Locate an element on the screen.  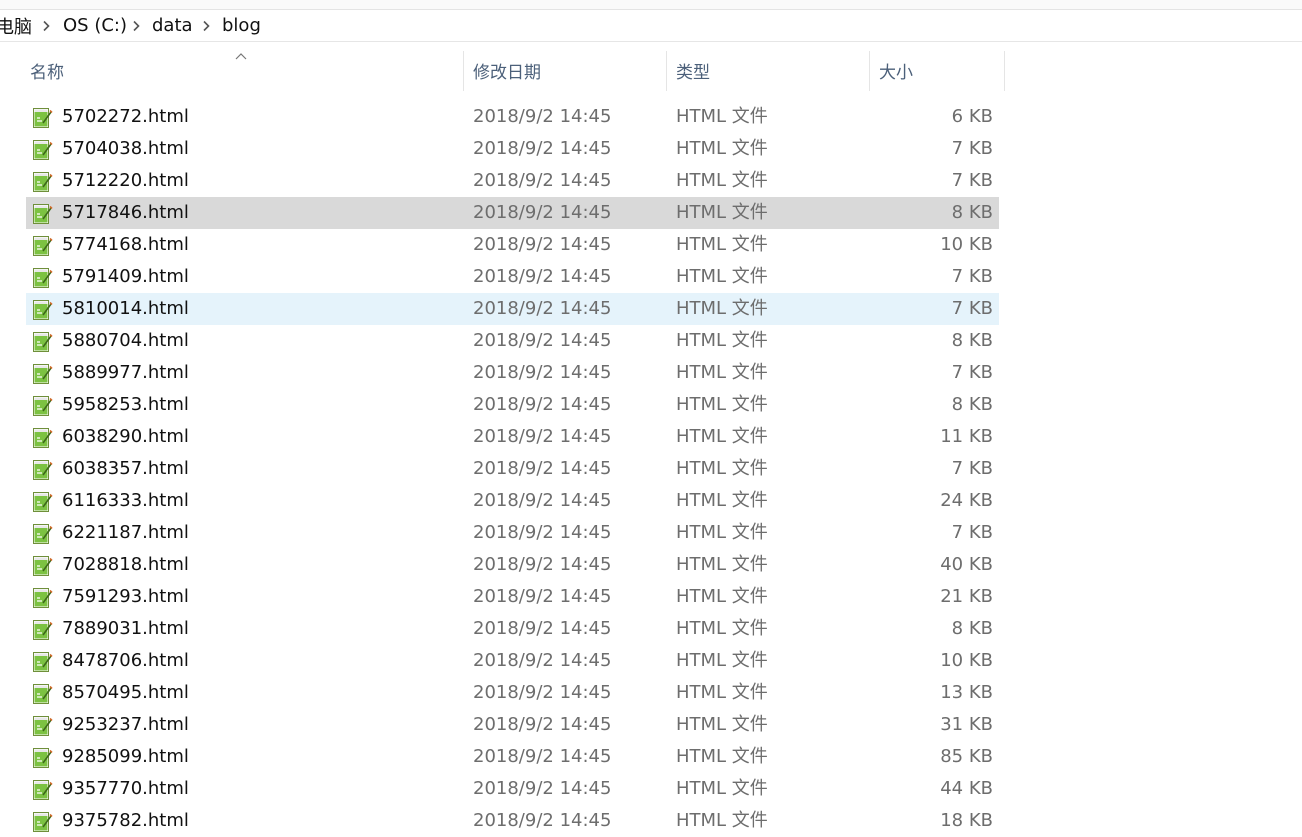
file-row: 5810014.html 2018/9/2 14:45 HTML 文件 7 KB is located at coordinates (512, 309).